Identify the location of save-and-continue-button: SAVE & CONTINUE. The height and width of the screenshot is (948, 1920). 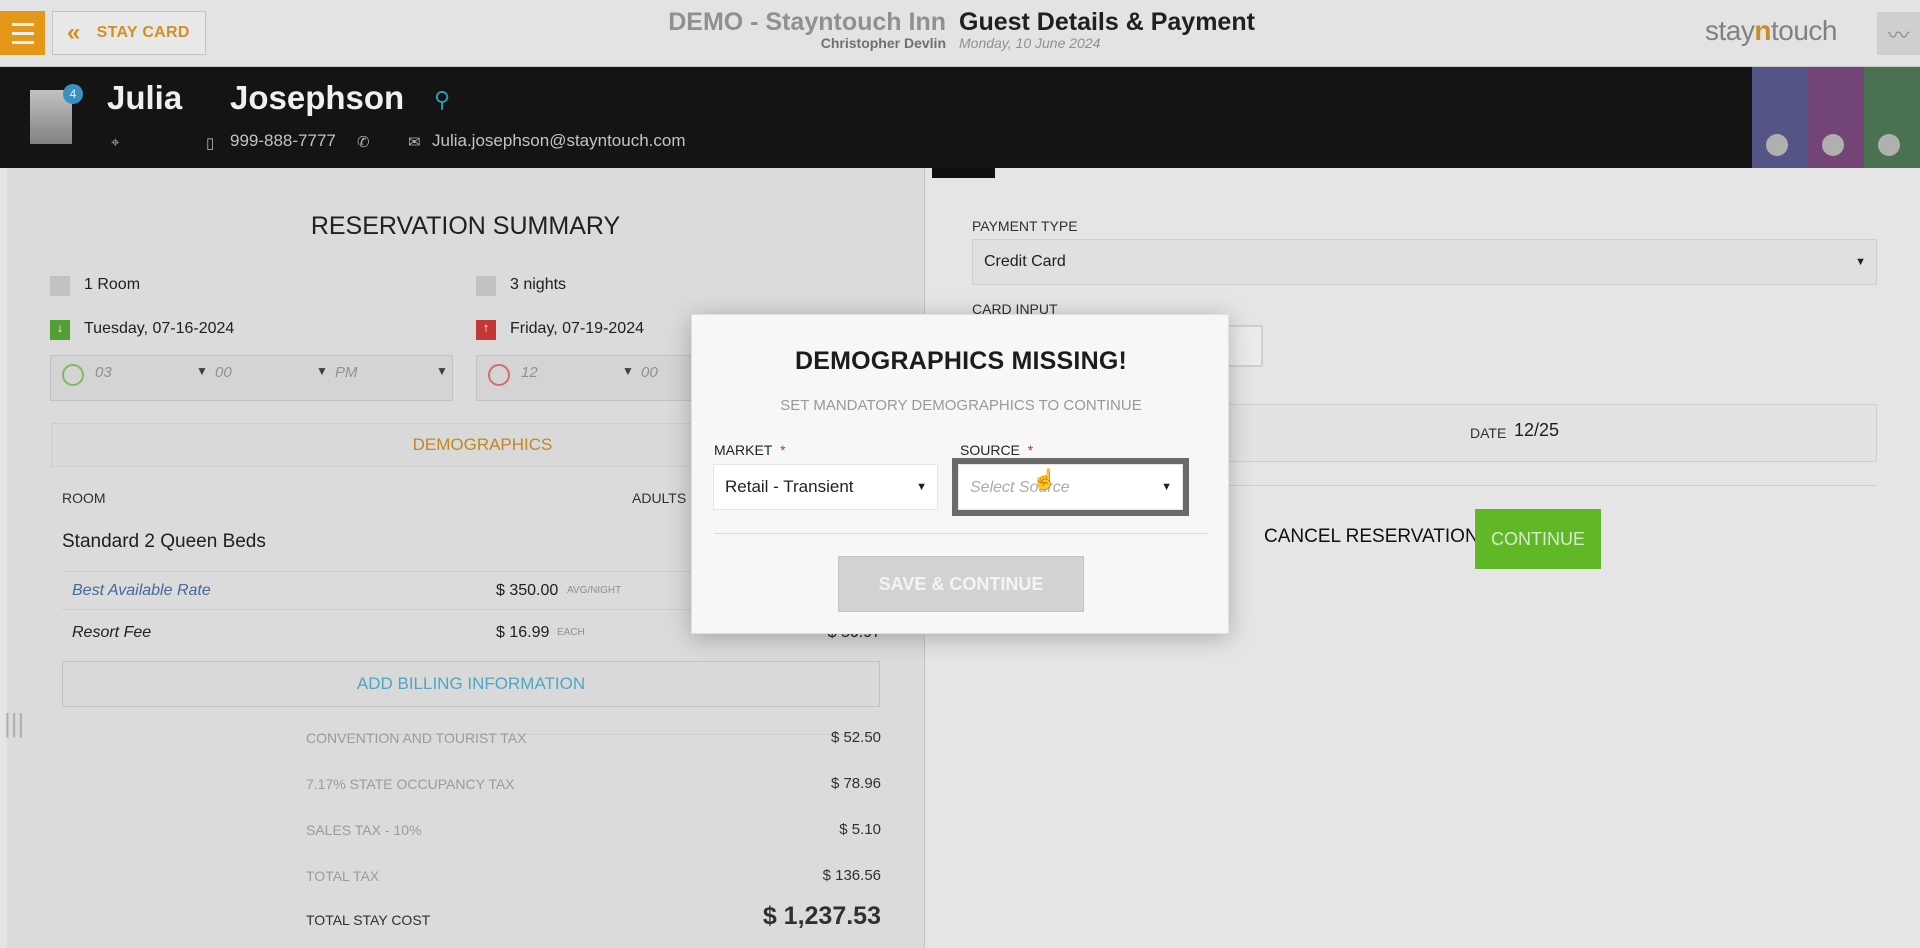
(961, 584).